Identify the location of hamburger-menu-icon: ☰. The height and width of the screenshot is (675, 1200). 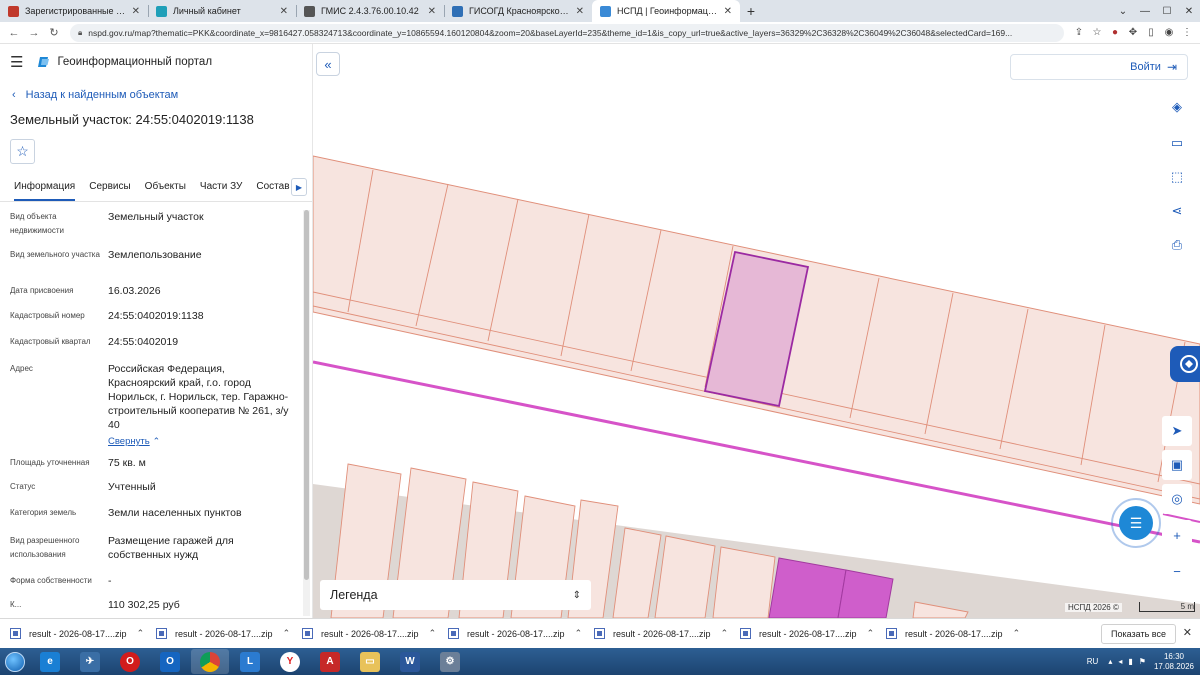
(16, 62).